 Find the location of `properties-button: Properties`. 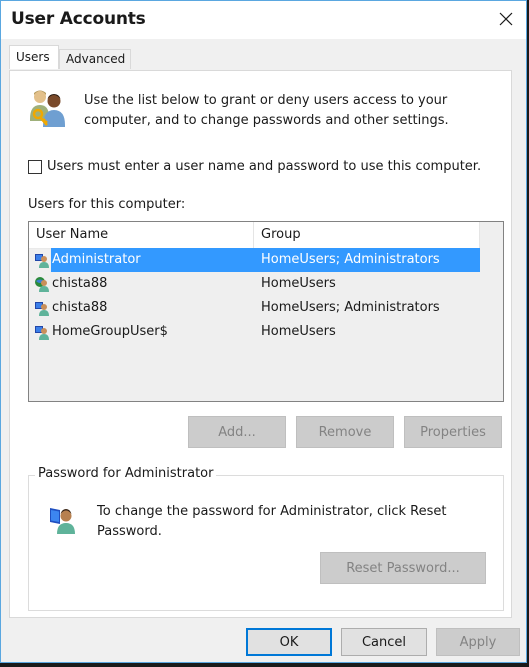

properties-button: Properties is located at coordinates (453, 432).